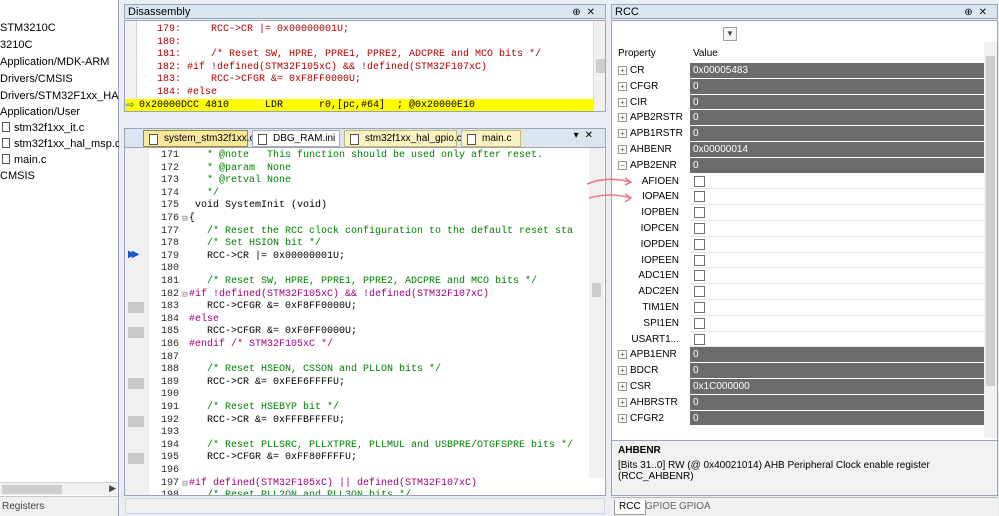  I want to click on bit-field-row: SPI1EN, so click(798, 323).